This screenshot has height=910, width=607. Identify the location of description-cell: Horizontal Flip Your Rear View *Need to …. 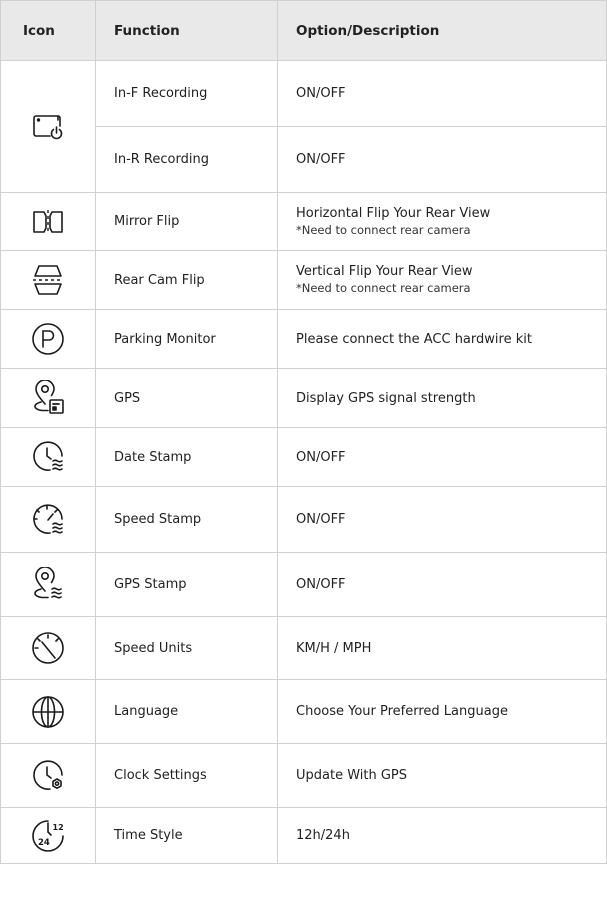
(442, 221).